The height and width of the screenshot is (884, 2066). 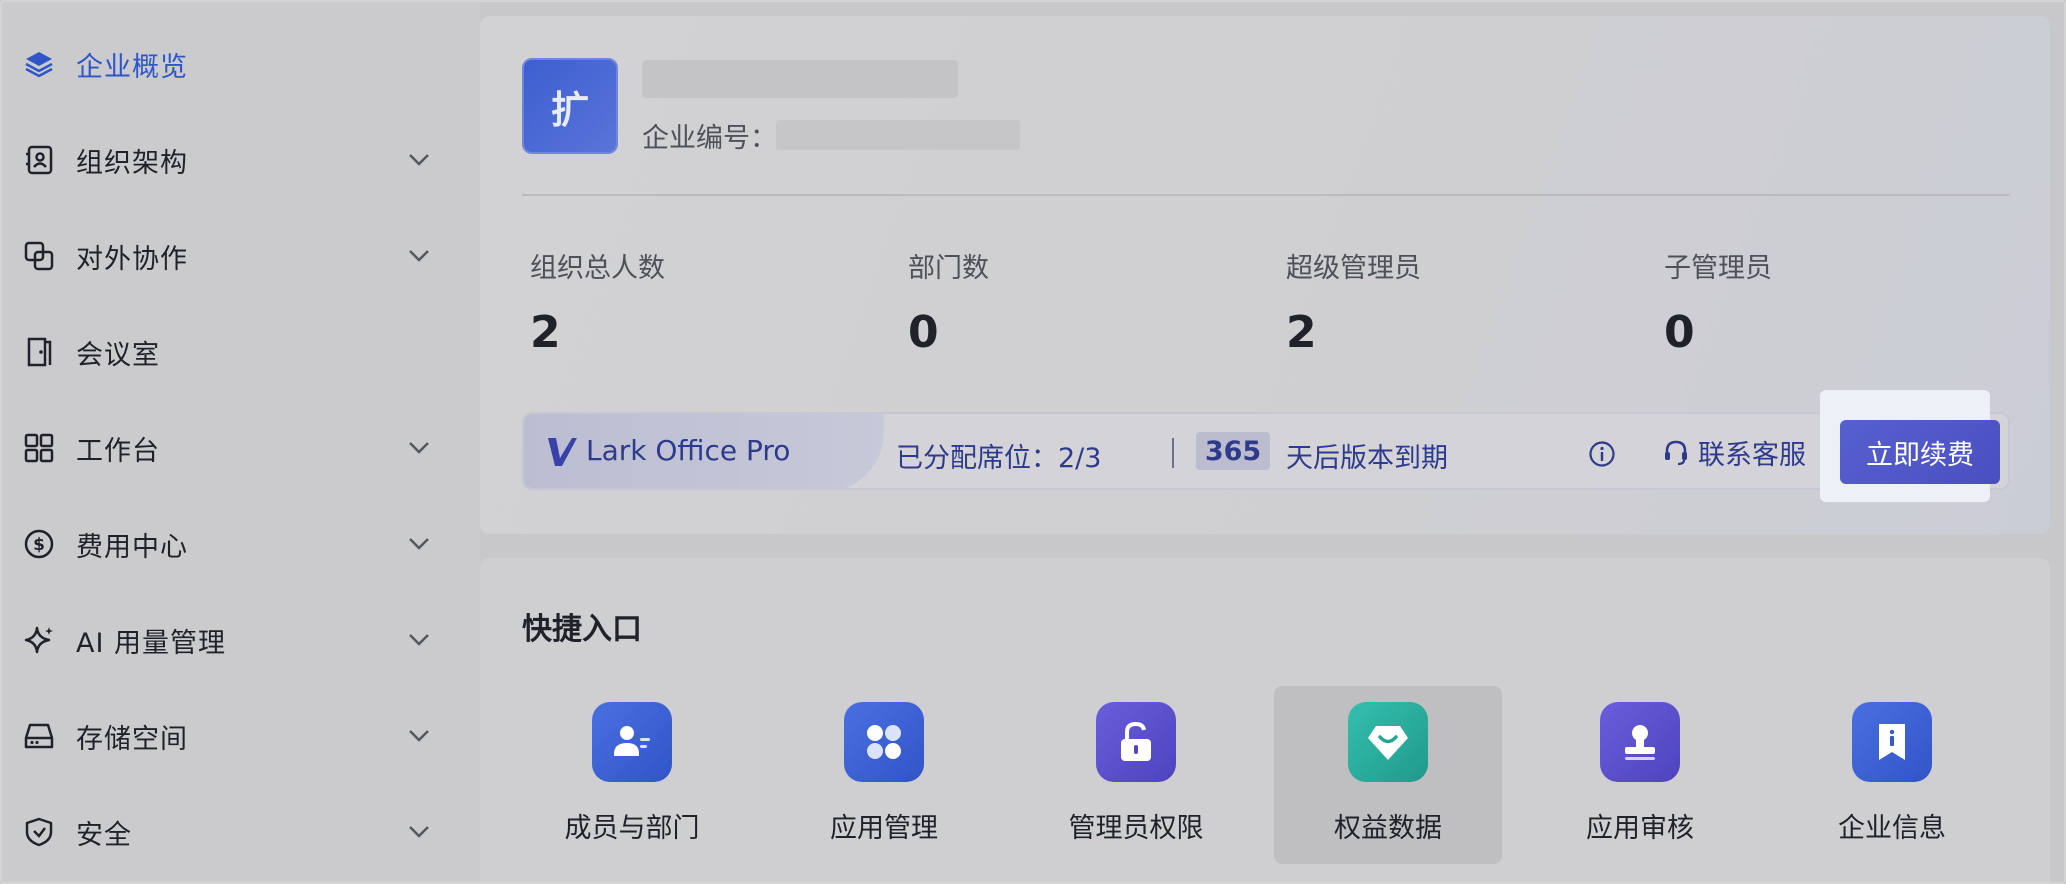 What do you see at coordinates (1640, 742) in the screenshot?
I see `stamp-icon` at bounding box center [1640, 742].